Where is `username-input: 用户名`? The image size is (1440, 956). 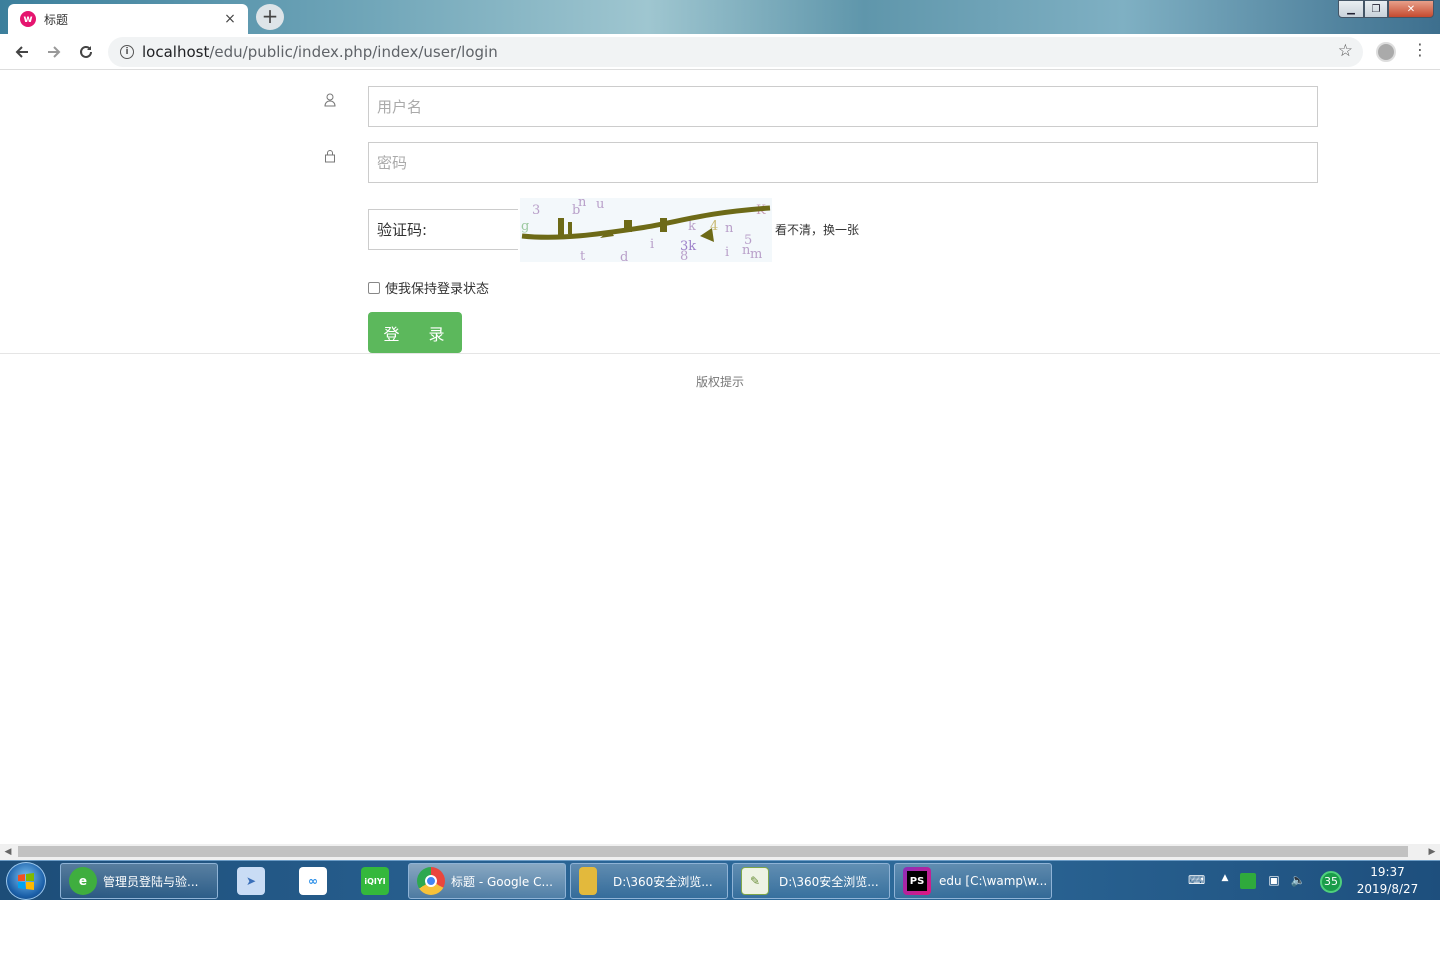
username-input: 用户名 is located at coordinates (843, 106).